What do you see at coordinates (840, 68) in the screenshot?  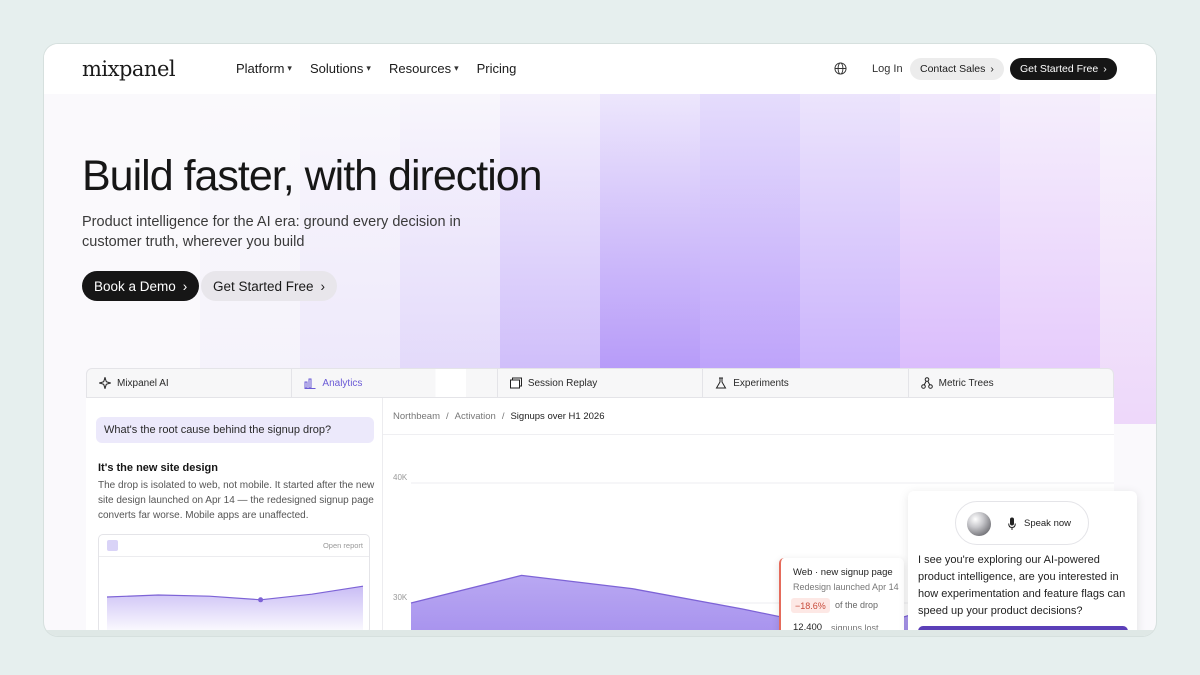 I see `globe-icon` at bounding box center [840, 68].